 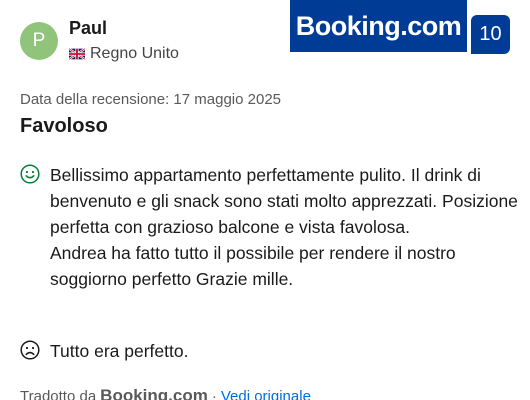 I want to click on booking-logo-text: Booking.com, so click(x=378, y=25).